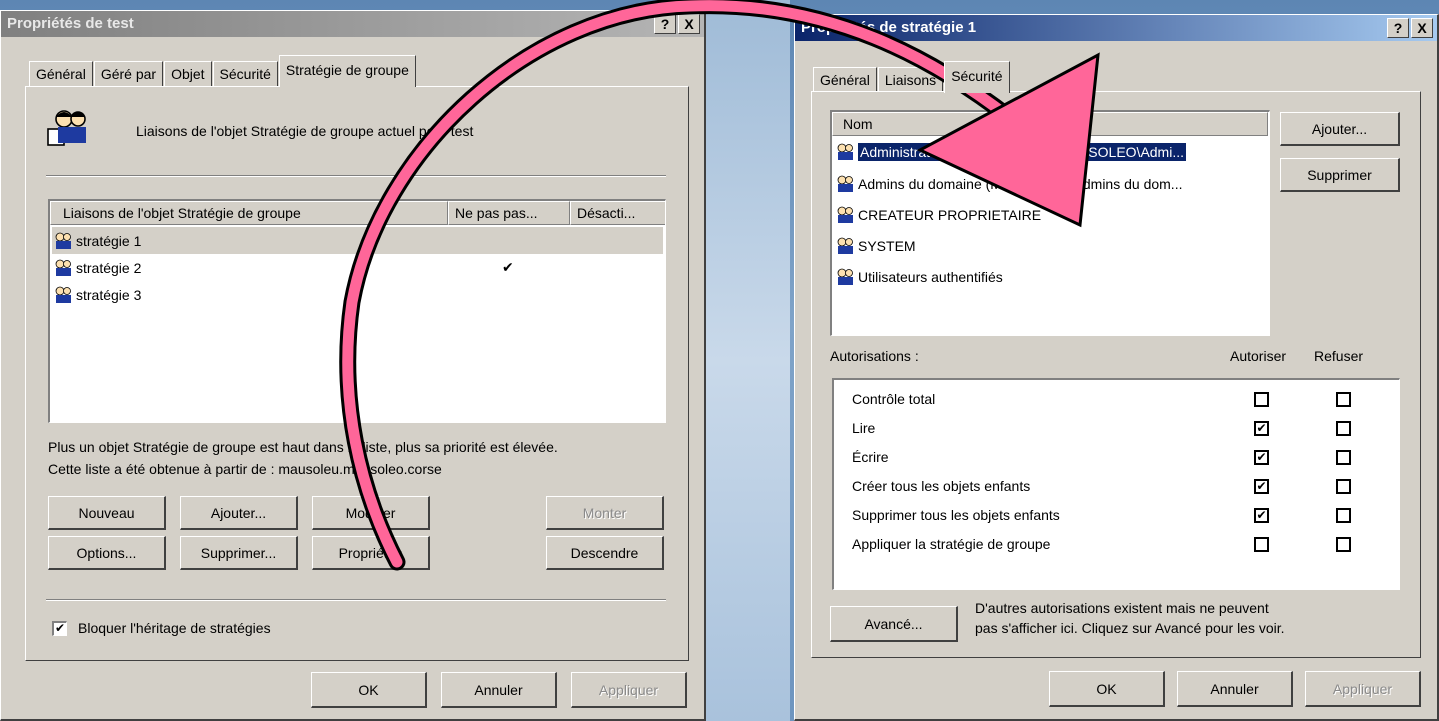 The image size is (1439, 721). What do you see at coordinates (1116, 516) in the screenshot?
I see `permission-row: Supprimer tous les objets enfants ✔` at bounding box center [1116, 516].